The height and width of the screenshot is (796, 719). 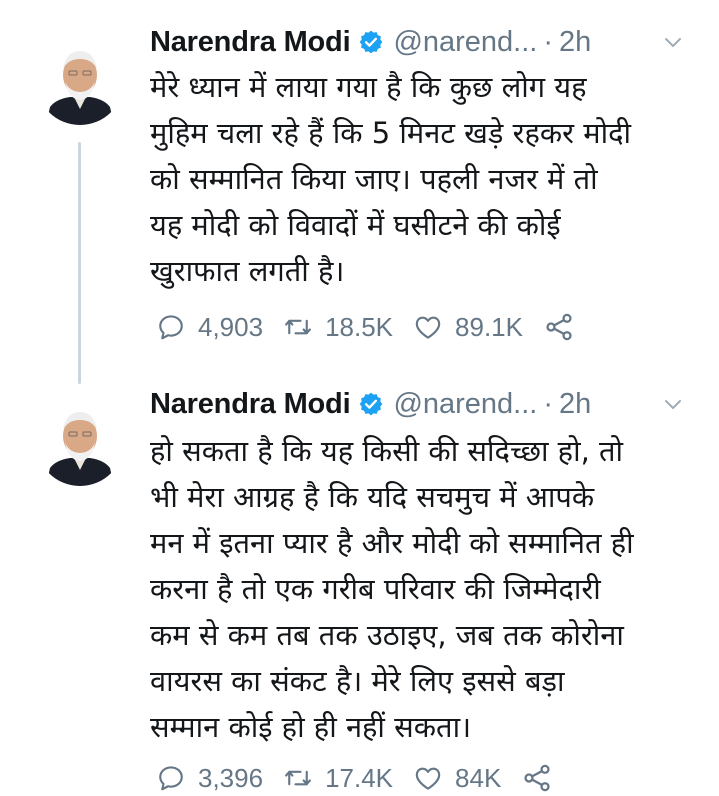 I want to click on thread-connector-line, so click(x=79, y=263).